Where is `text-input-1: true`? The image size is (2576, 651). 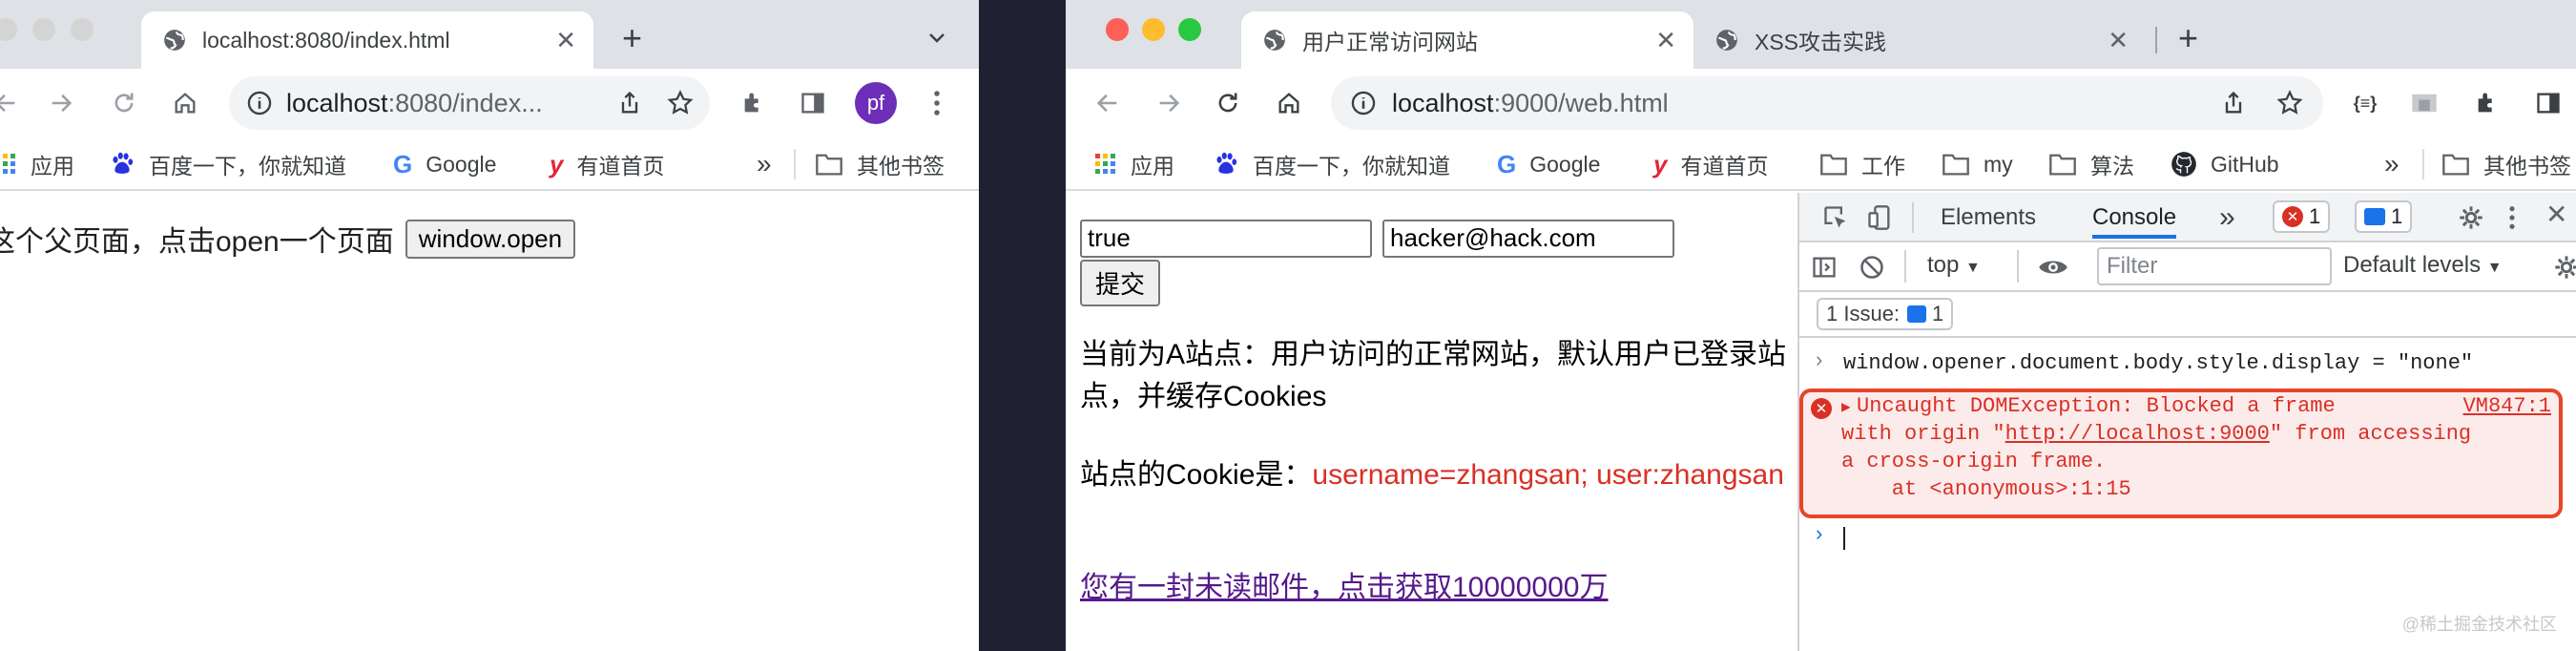
text-input-1: true is located at coordinates (1226, 239).